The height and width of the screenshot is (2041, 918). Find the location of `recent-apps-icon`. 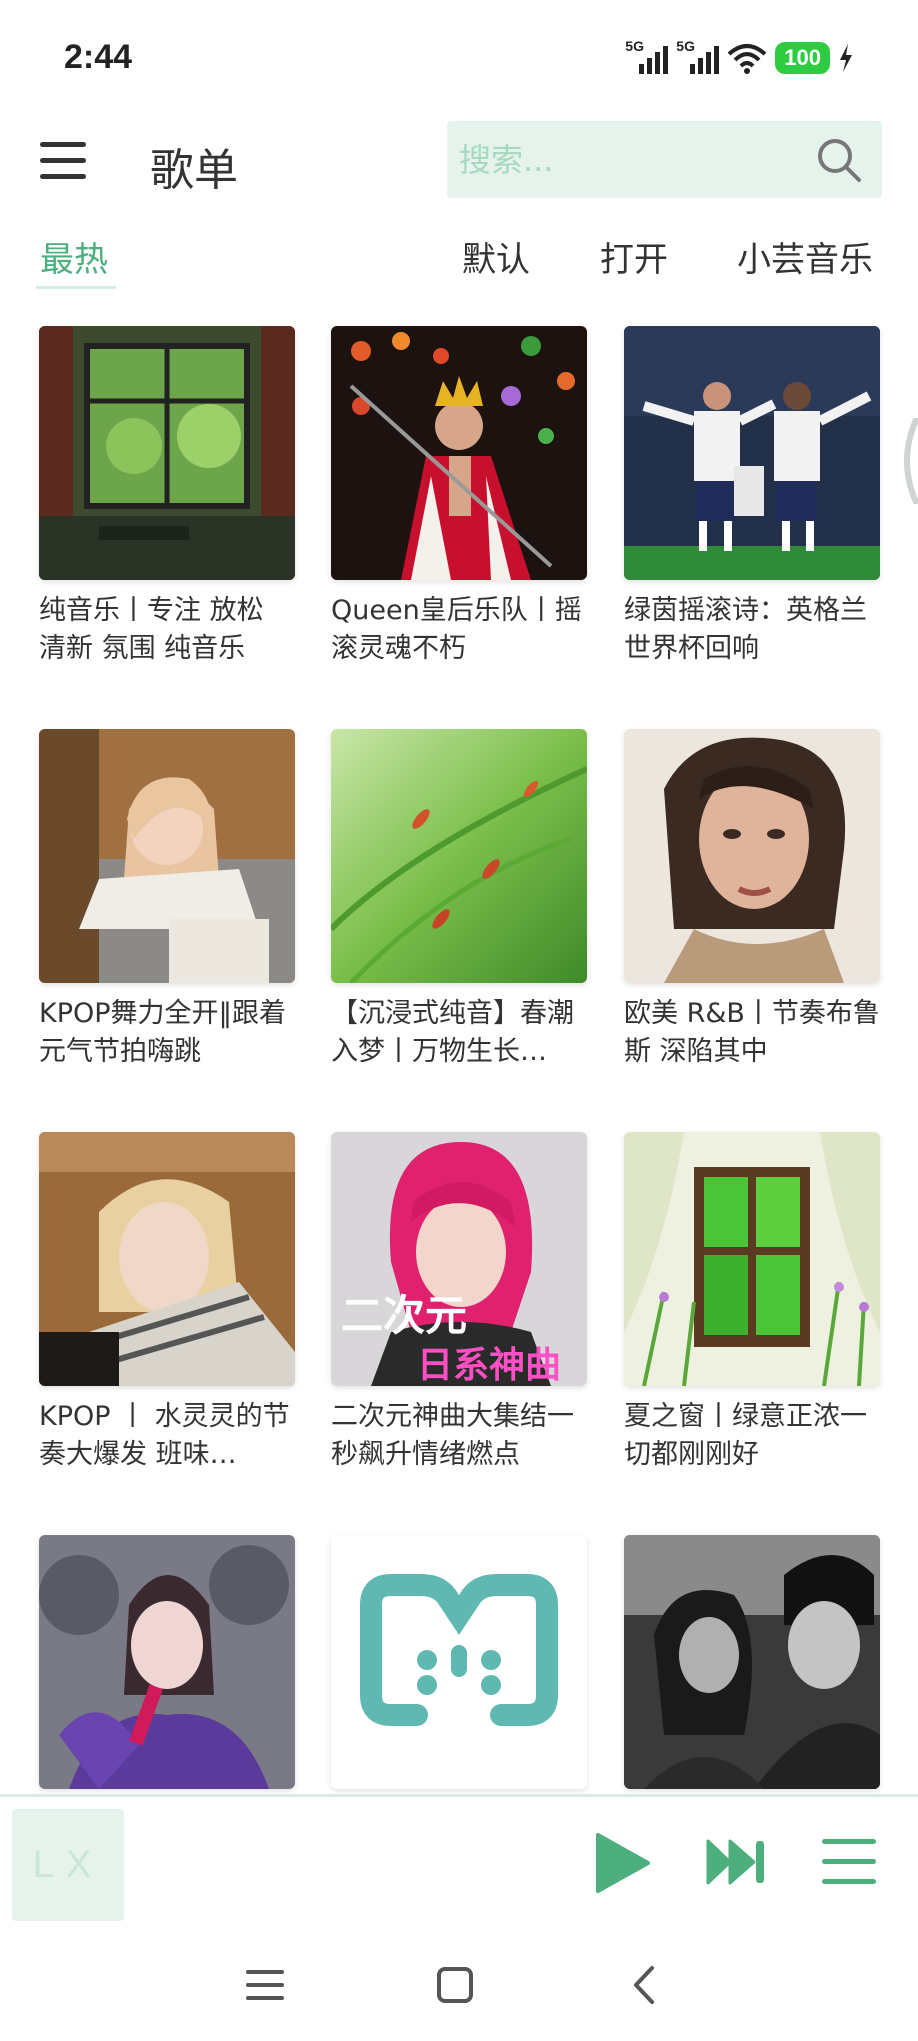

recent-apps-icon is located at coordinates (265, 1985).